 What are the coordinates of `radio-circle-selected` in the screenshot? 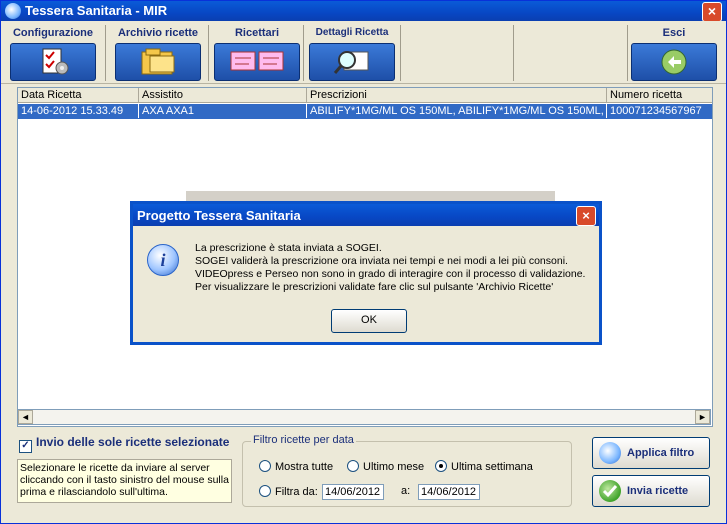 It's located at (441, 466).